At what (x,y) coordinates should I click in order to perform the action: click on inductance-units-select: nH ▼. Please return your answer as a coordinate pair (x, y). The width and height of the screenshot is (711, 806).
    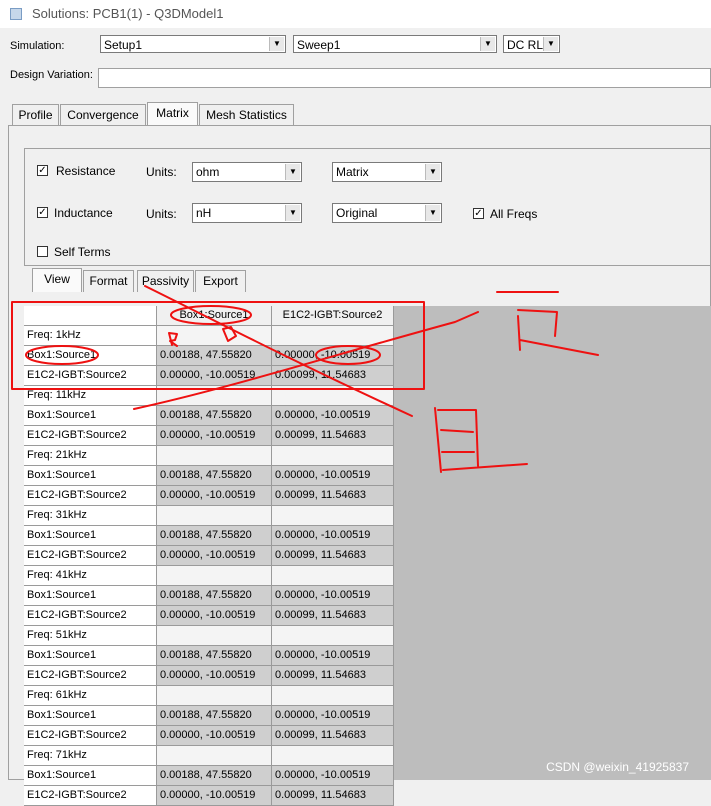
    Looking at the image, I should click on (247, 213).